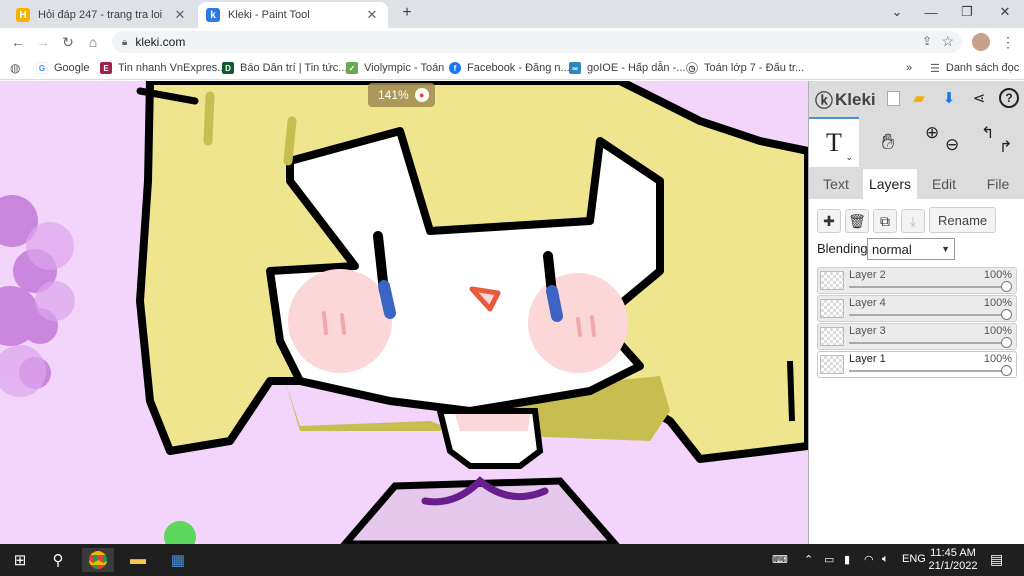 This screenshot has height=576, width=1024. Describe the element at coordinates (979, 98) in the screenshot. I see `share-icon: ⋖` at that location.